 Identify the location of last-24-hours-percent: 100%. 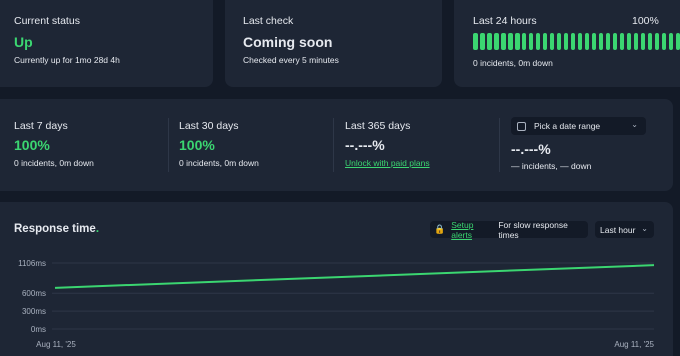
(645, 21).